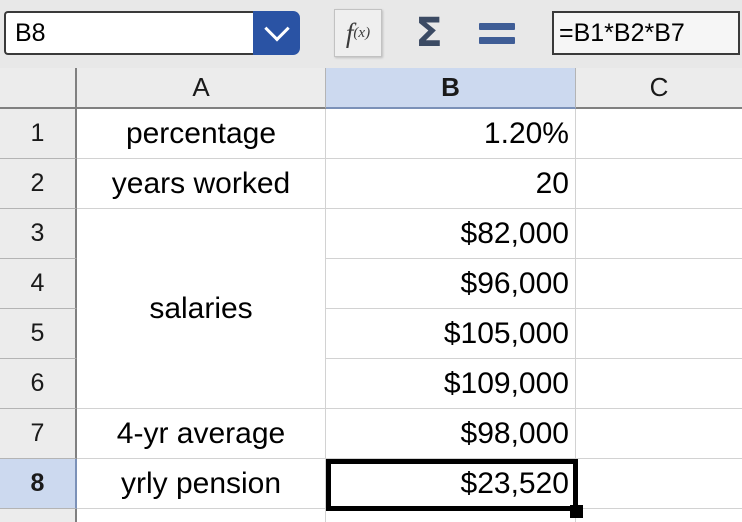 The width and height of the screenshot is (742, 522). Describe the element at coordinates (451, 184) in the screenshot. I see `cell-b2: 20` at that location.